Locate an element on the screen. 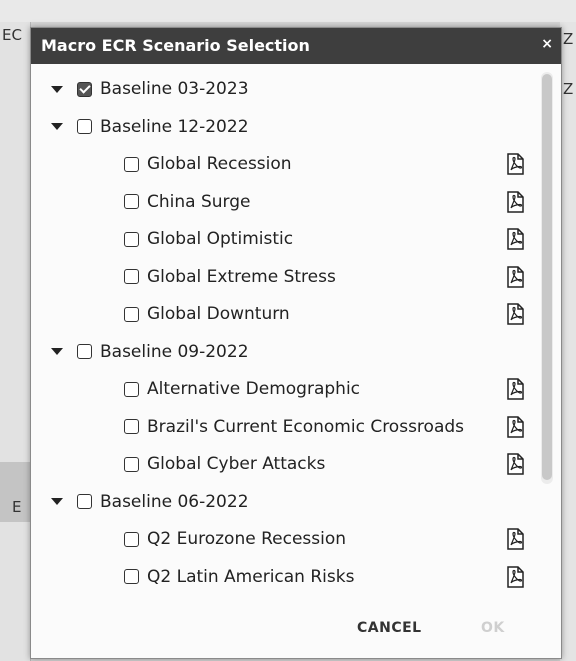 The width and height of the screenshot is (576, 661). tree-item-row: China Surge is located at coordinates (187, 202).